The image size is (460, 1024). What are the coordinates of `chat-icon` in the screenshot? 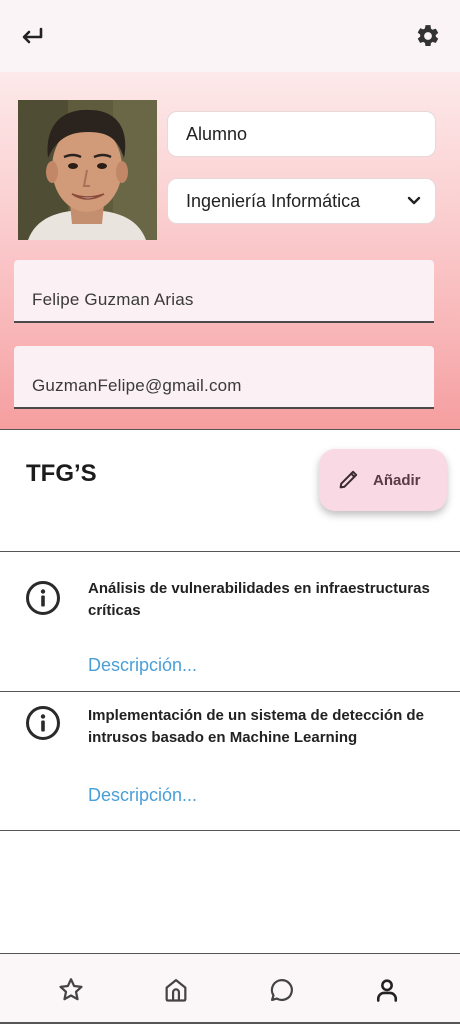 It's located at (281, 990).